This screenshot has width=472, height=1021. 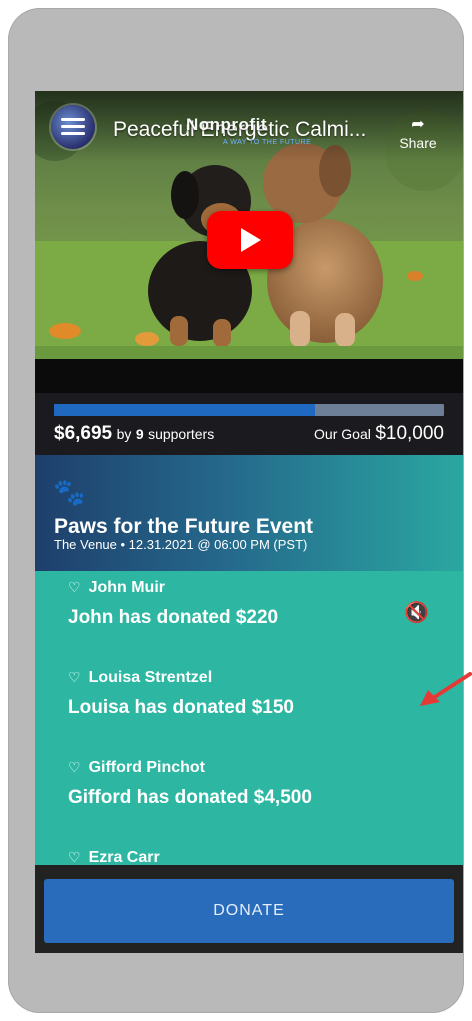 What do you see at coordinates (418, 124) in the screenshot?
I see `share-icon: ➦` at bounding box center [418, 124].